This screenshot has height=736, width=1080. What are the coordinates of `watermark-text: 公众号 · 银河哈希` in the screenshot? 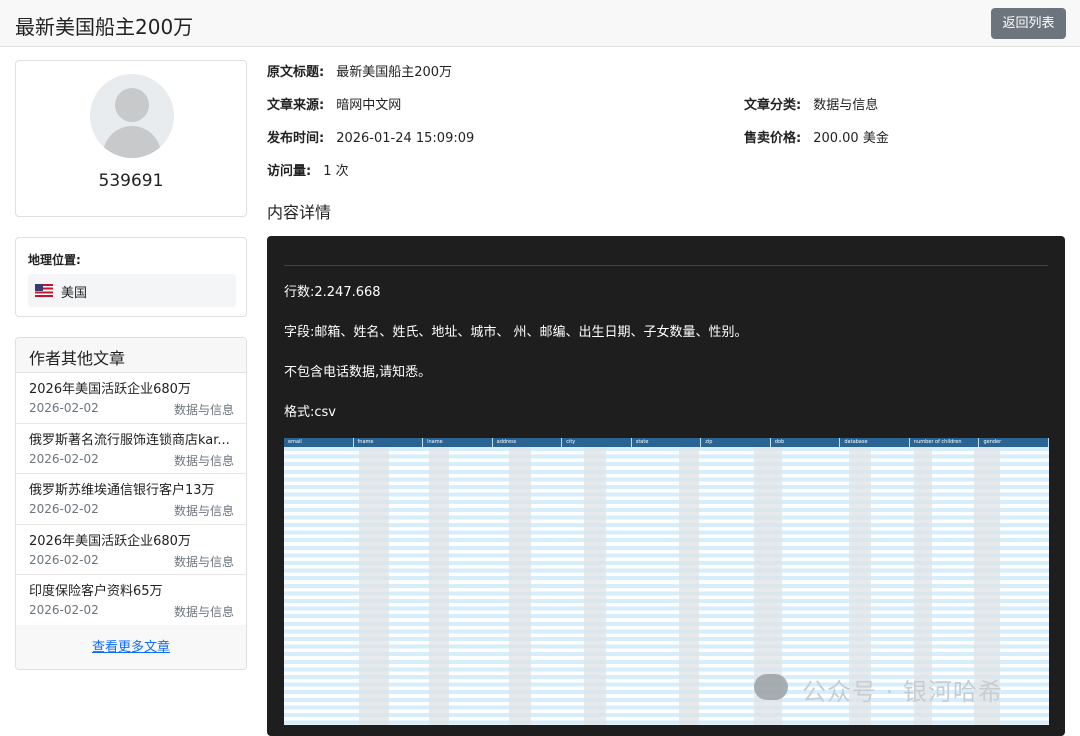 It's located at (902, 692).